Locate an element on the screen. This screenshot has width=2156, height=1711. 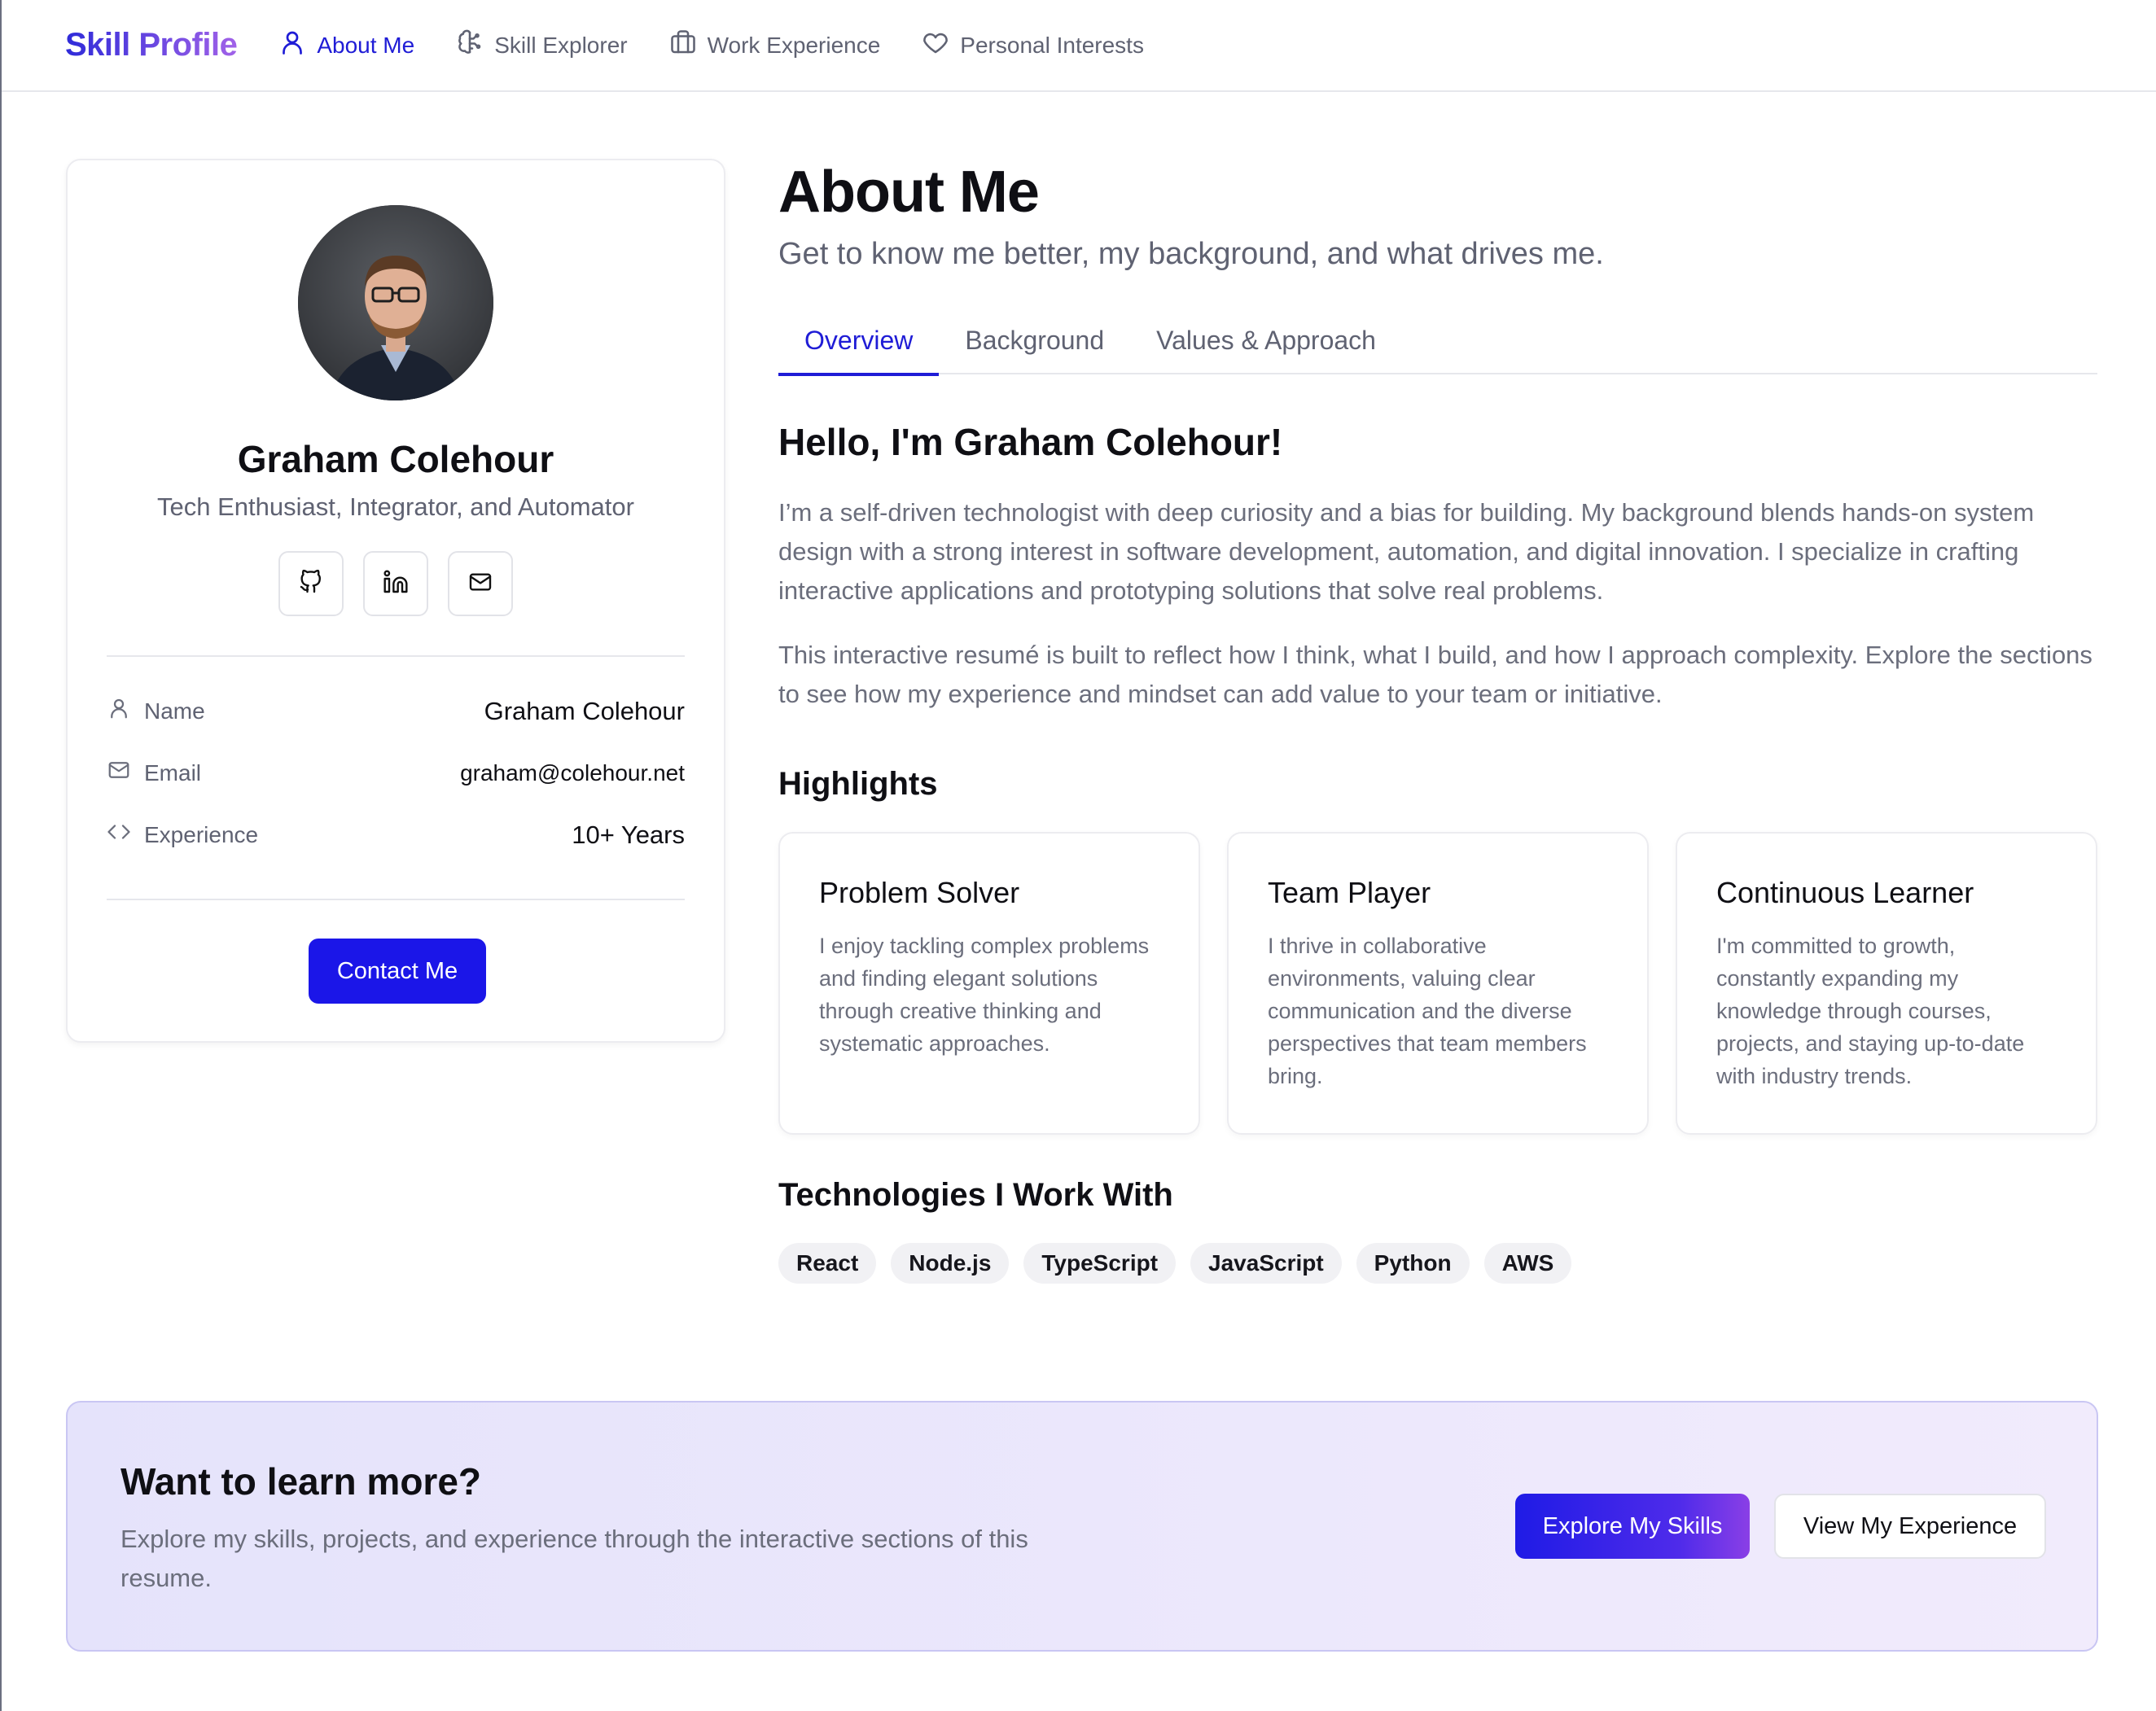
nav-item-skill-explorer: Skill Explorer is located at coordinates (542, 46).